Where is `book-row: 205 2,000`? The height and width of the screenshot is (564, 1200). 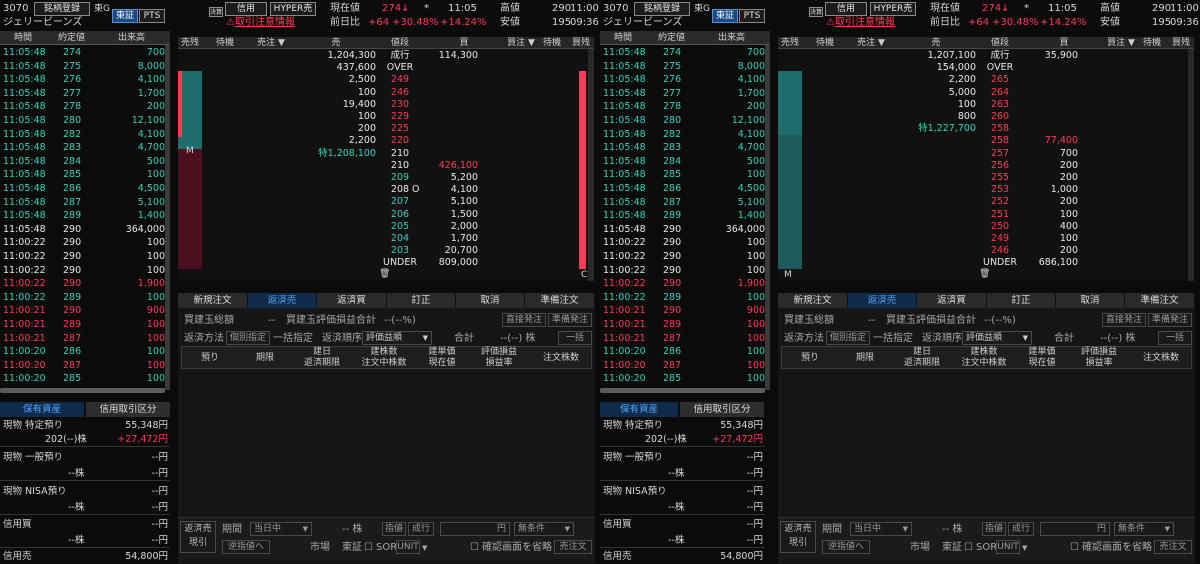 book-row: 205 2,000 is located at coordinates (379, 227).